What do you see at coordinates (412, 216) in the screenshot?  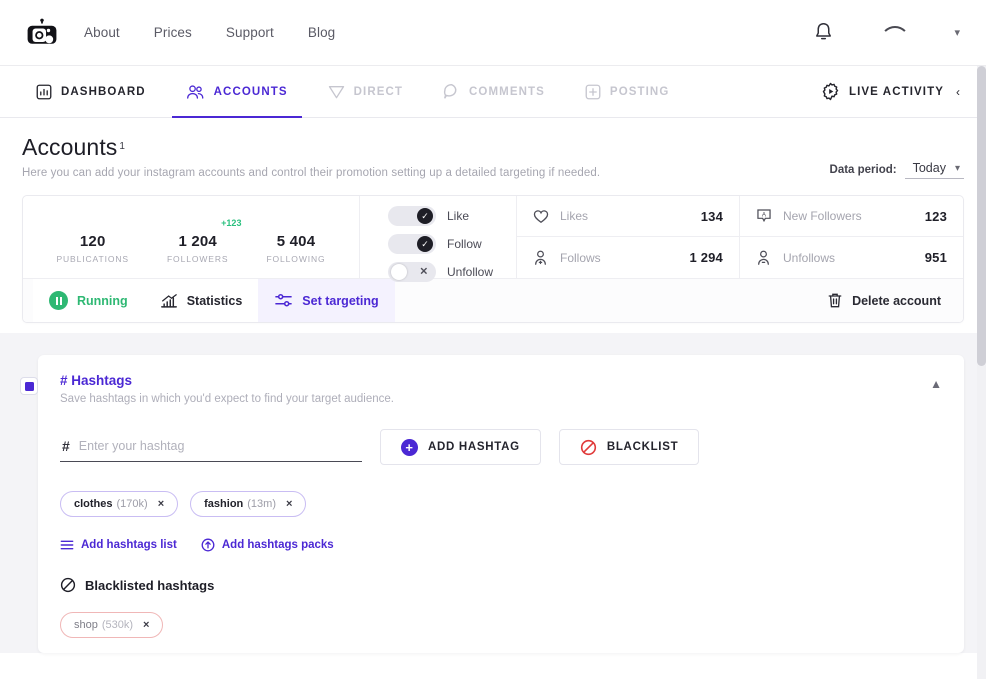 I see `toggle-like: ✓` at bounding box center [412, 216].